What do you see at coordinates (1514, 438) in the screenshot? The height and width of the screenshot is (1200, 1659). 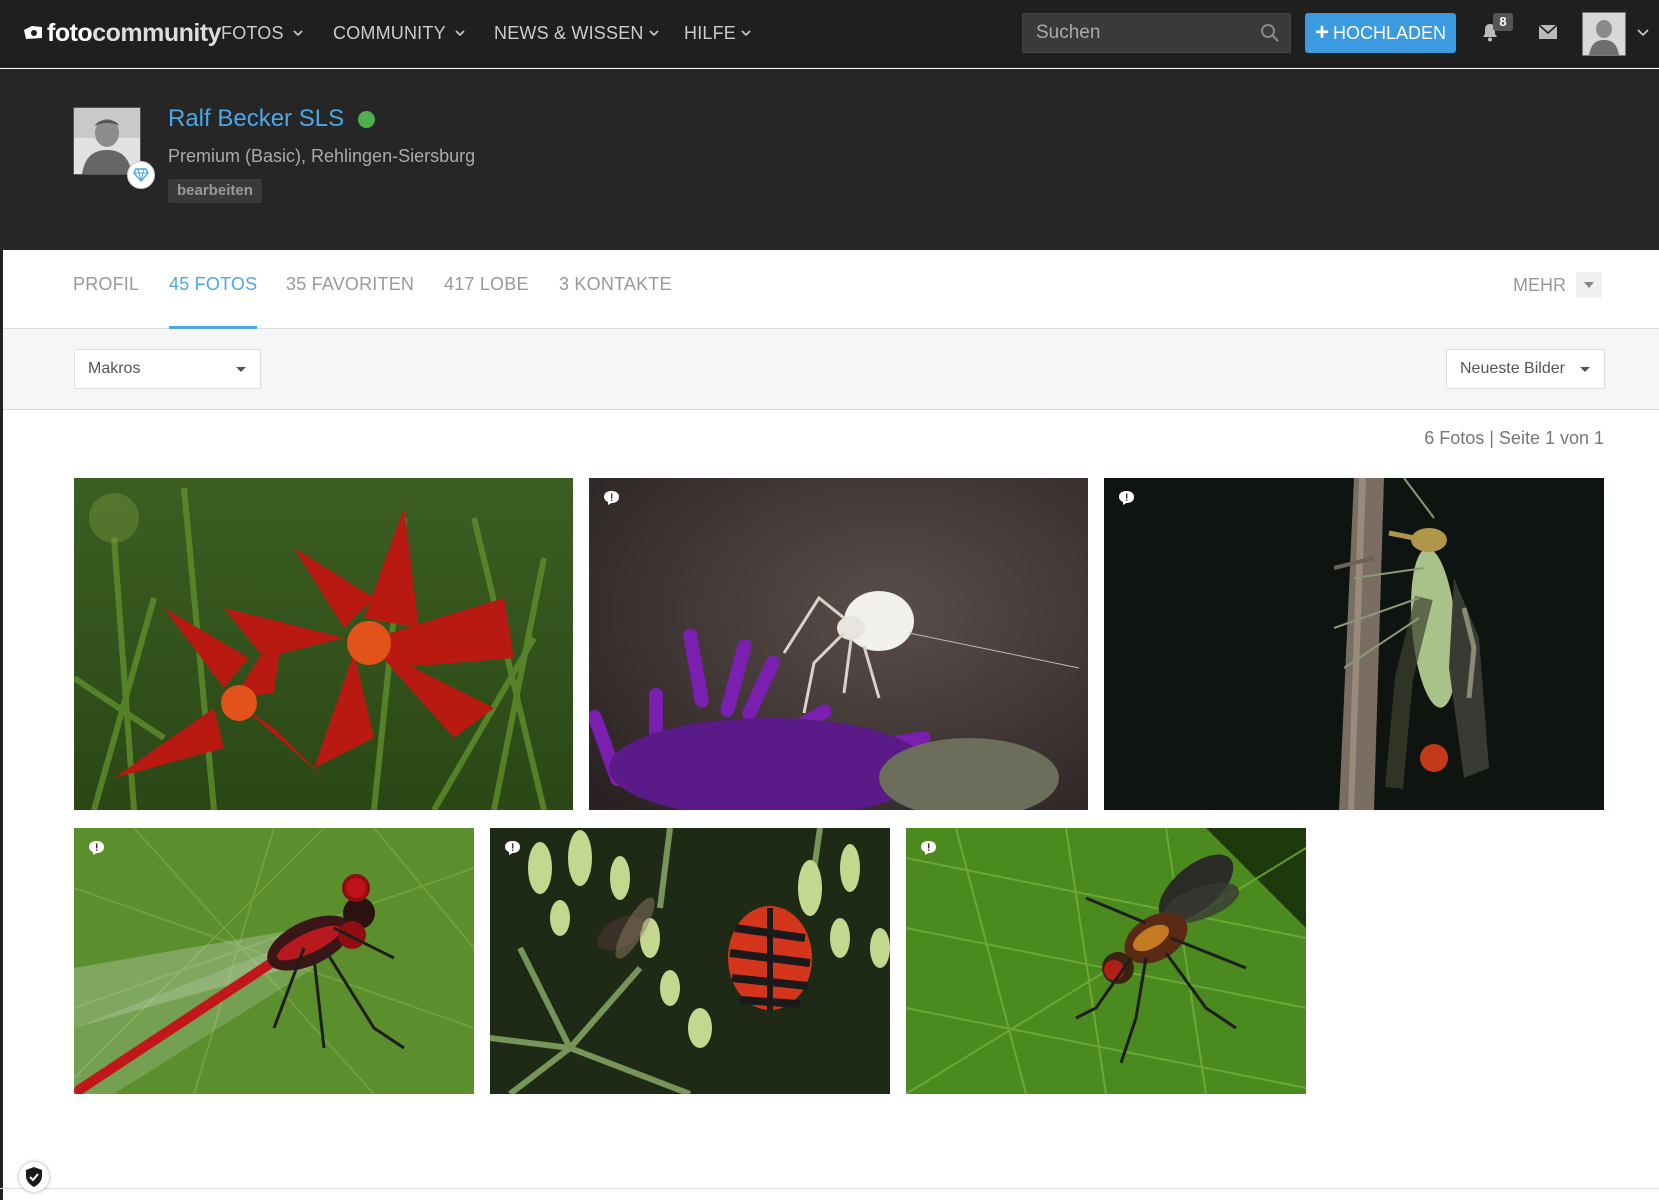 I see `photo-count: 6 Fotos | Seite 1 von 1` at bounding box center [1514, 438].